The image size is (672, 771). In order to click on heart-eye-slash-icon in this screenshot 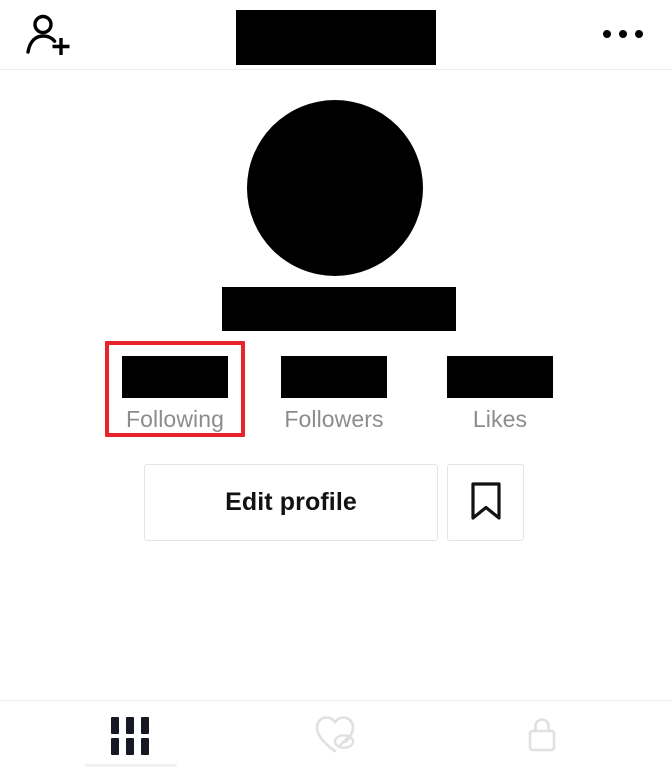, I will do `click(336, 736)`.